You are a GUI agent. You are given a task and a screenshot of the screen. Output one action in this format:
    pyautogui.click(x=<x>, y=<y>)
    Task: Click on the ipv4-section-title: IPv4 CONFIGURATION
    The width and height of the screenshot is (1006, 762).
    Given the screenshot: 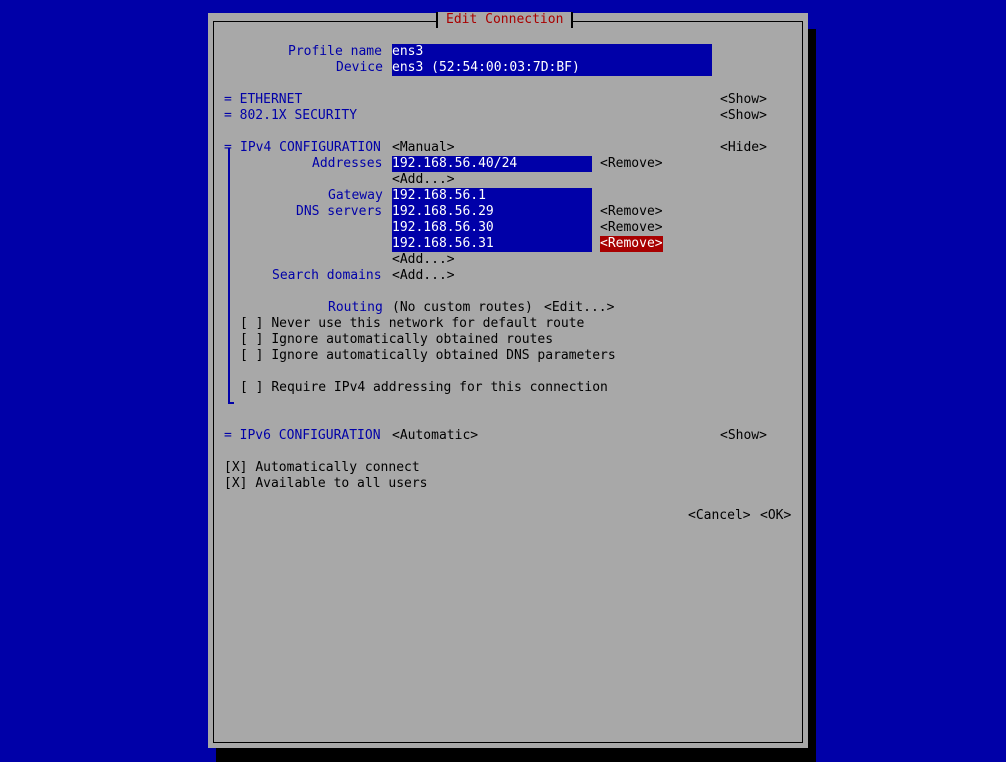 What is the action you would take?
    pyautogui.click(x=310, y=147)
    